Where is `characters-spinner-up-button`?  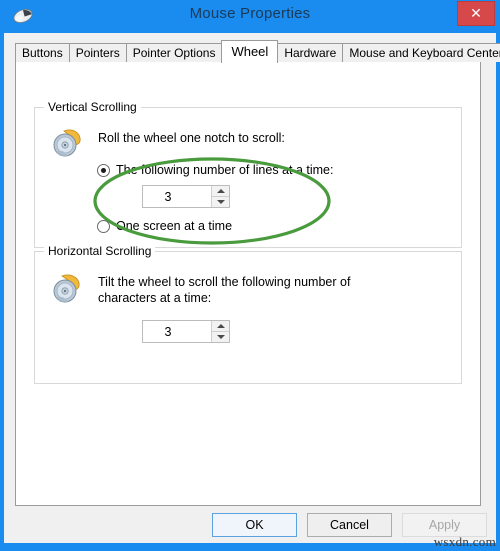
characters-spinner-up-button is located at coordinates (220, 326).